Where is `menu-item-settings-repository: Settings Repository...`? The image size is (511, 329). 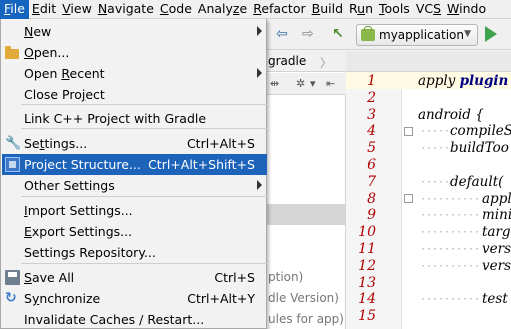 menu-item-settings-repository: Settings Repository... is located at coordinates (134, 252).